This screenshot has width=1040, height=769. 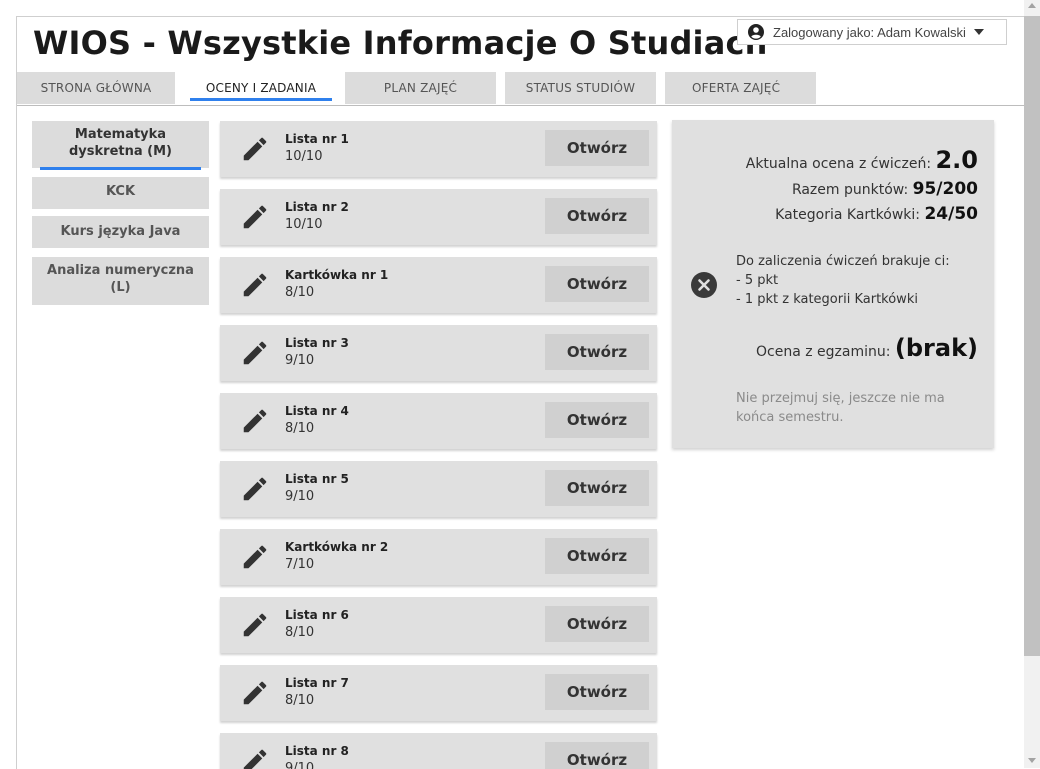 What do you see at coordinates (317, 411) in the screenshot?
I see `task-name: Lista nr 4` at bounding box center [317, 411].